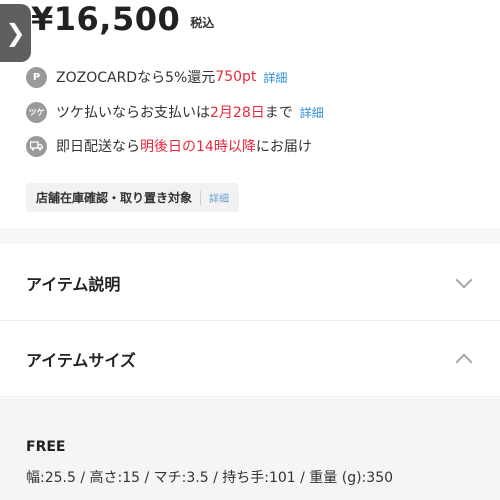 This screenshot has width=500, height=500. Describe the element at coordinates (275, 77) in the screenshot. I see `zozocard-detail-link: 詳細` at that location.